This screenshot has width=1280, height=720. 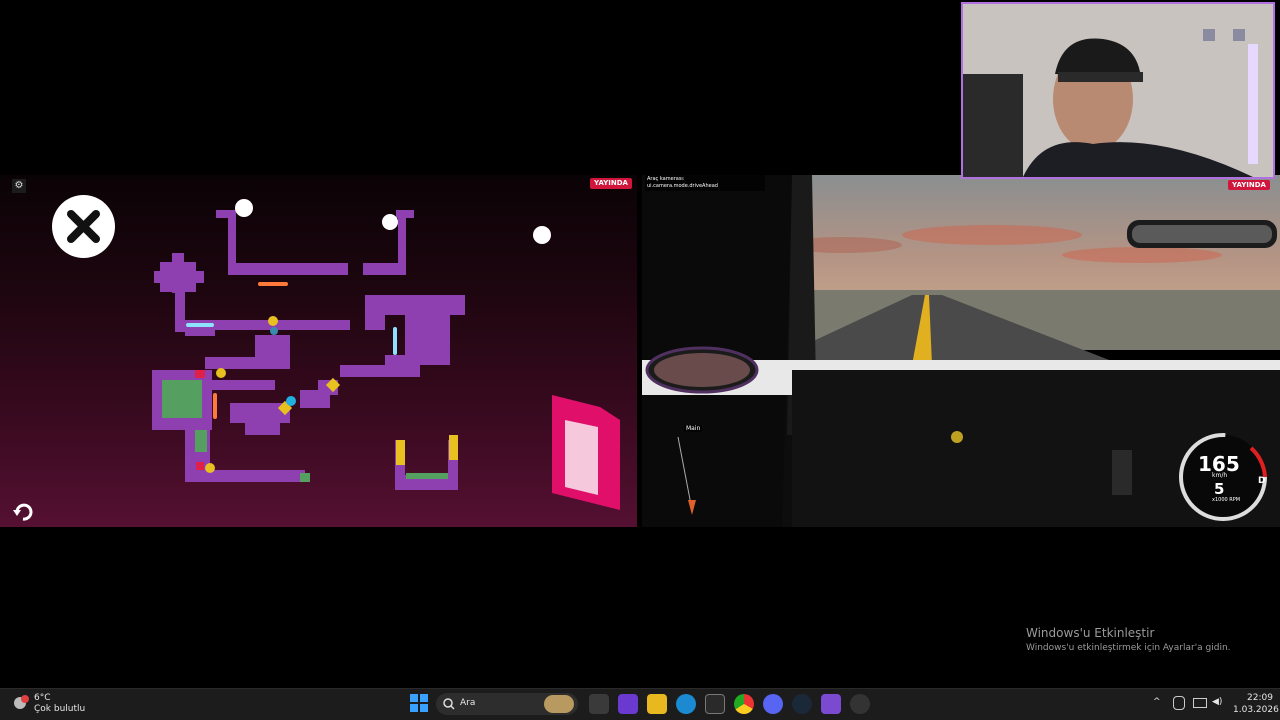 I want to click on gear-value: 5, so click(x=1219, y=489).